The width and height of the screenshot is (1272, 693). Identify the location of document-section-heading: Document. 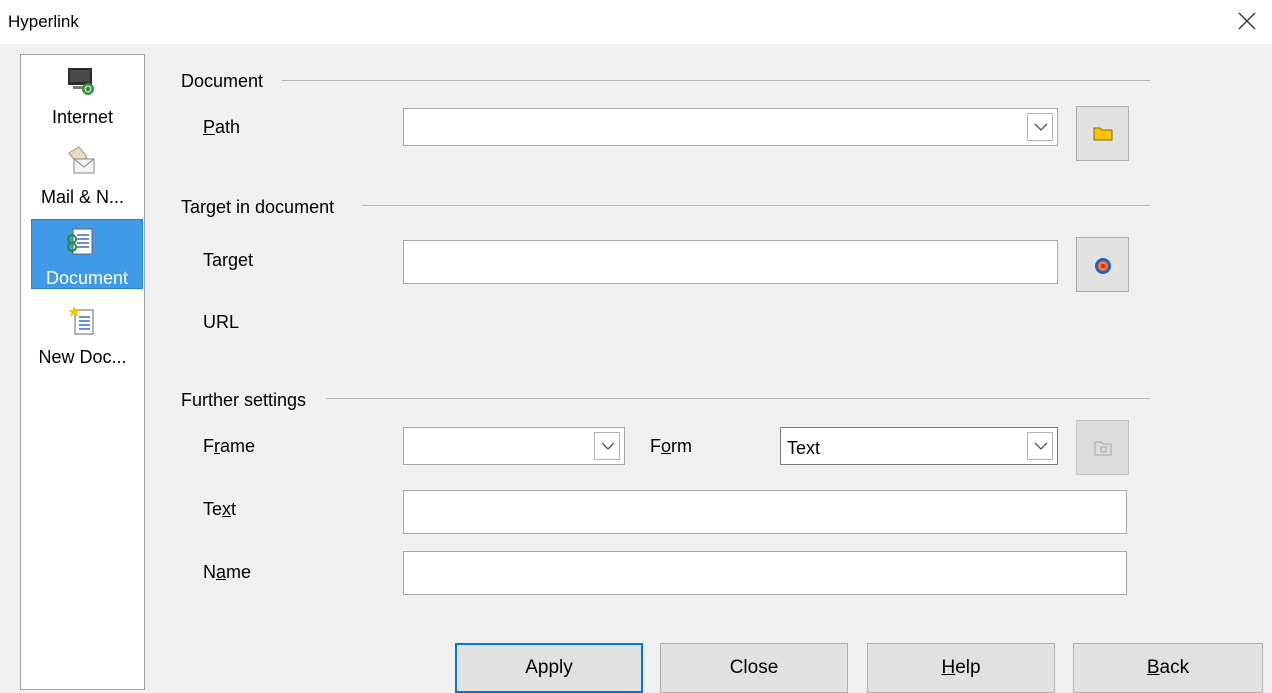
(222, 81).